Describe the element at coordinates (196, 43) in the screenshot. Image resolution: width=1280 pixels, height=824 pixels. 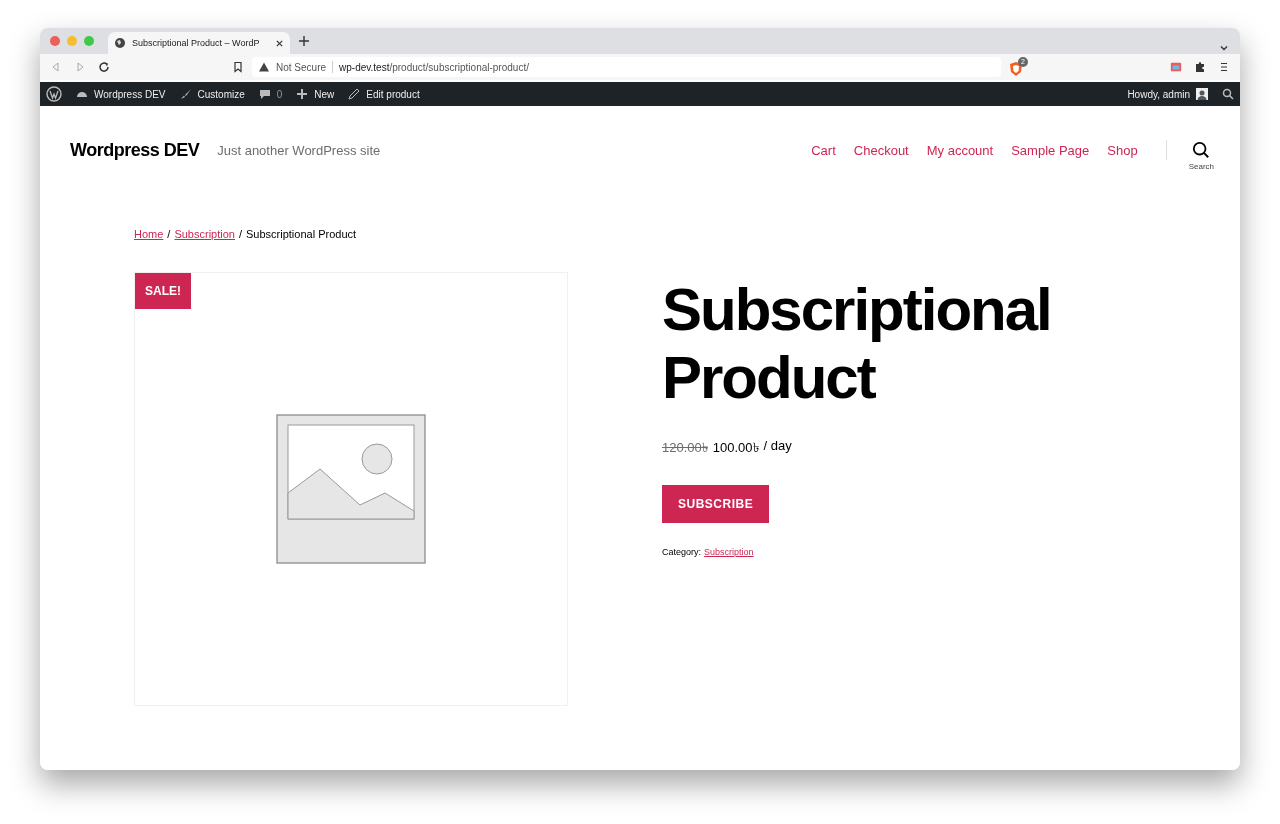
I see `tab-title: Subscriptional Product – WordP` at that location.